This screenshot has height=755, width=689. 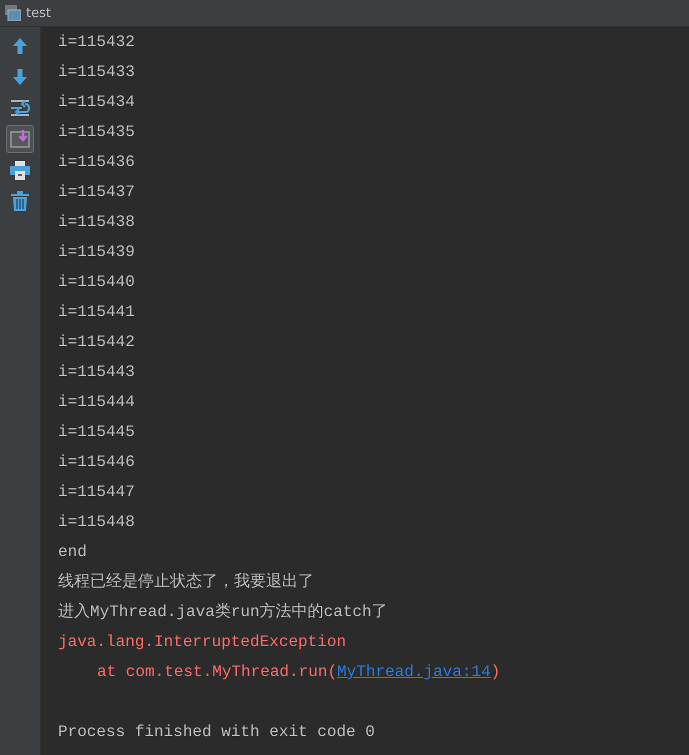 I want to click on stack-trace-text: at com.test.MyThread.run(, so click(x=217, y=672).